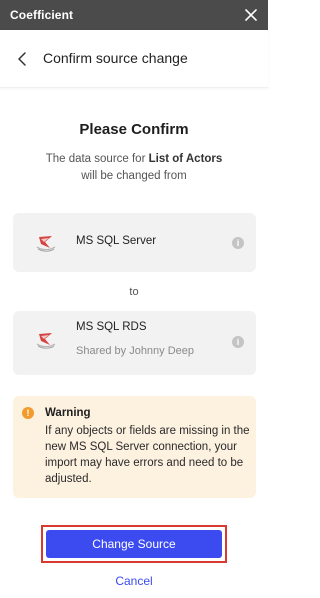  Describe the element at coordinates (68, 413) in the screenshot. I see `warning-title: Warning` at that location.